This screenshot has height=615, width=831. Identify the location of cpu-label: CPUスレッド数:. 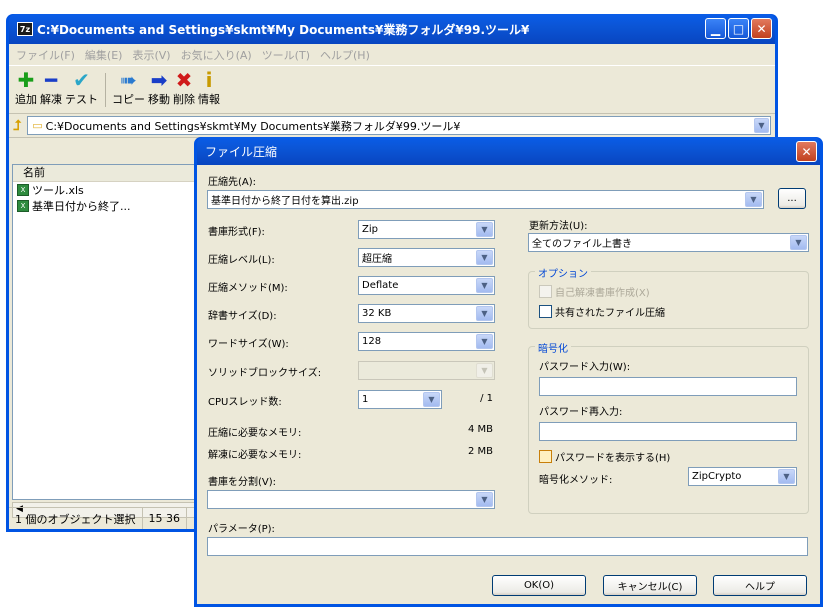
(245, 402).